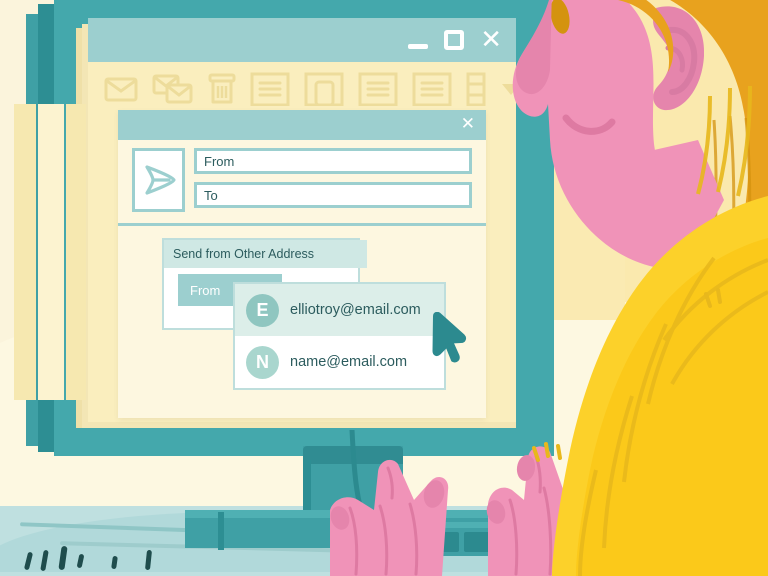  What do you see at coordinates (211, 195) in the screenshot?
I see `to-field-value: To` at bounding box center [211, 195].